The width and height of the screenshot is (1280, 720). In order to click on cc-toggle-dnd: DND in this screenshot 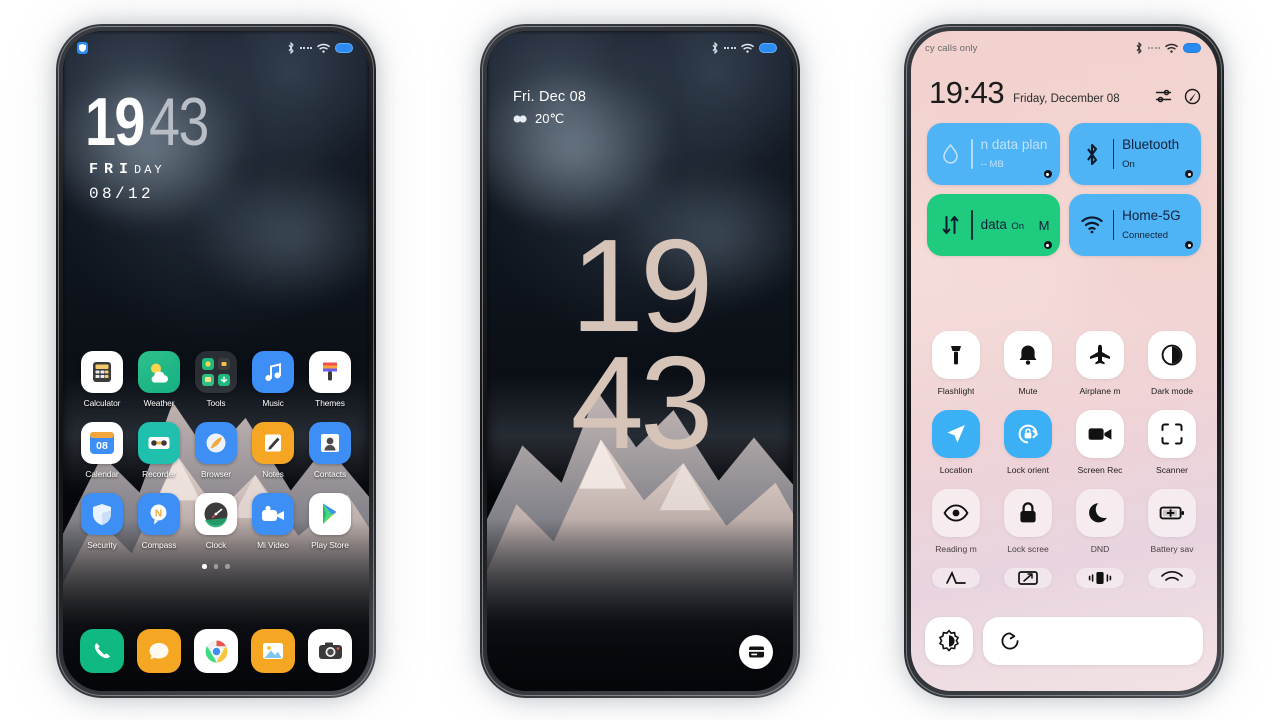, I will do `click(1100, 521)`.